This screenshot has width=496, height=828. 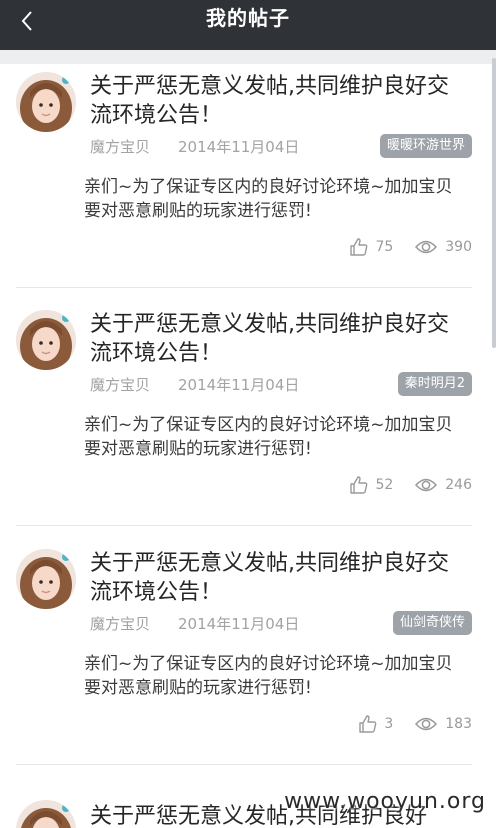 I want to click on page-title: 我的帖子, so click(x=248, y=18).